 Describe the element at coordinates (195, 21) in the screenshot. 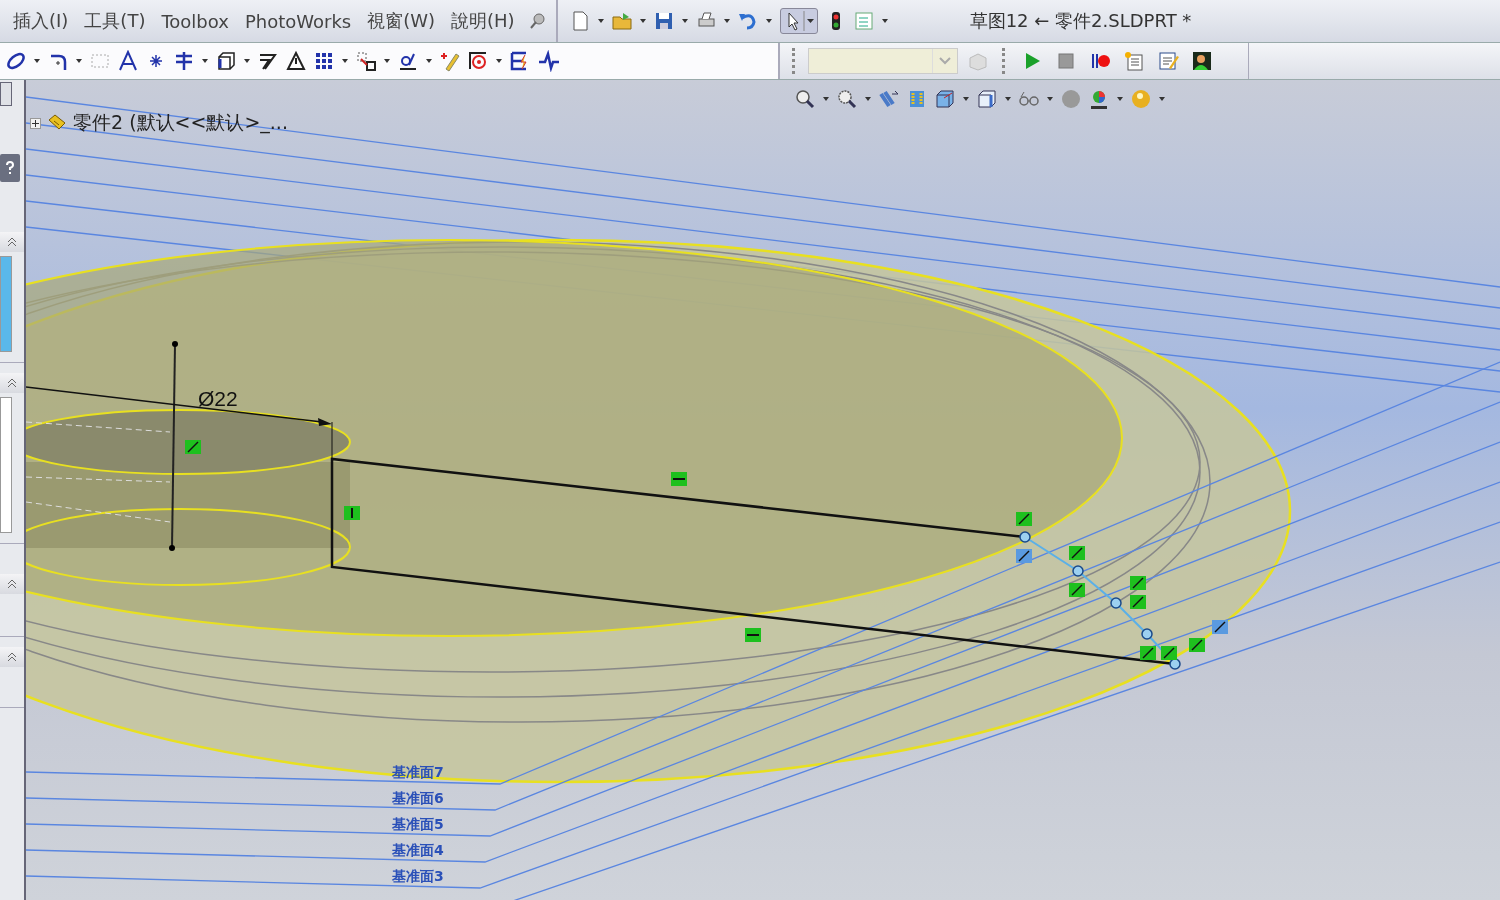

I see `menu-item: Toolbox` at that location.